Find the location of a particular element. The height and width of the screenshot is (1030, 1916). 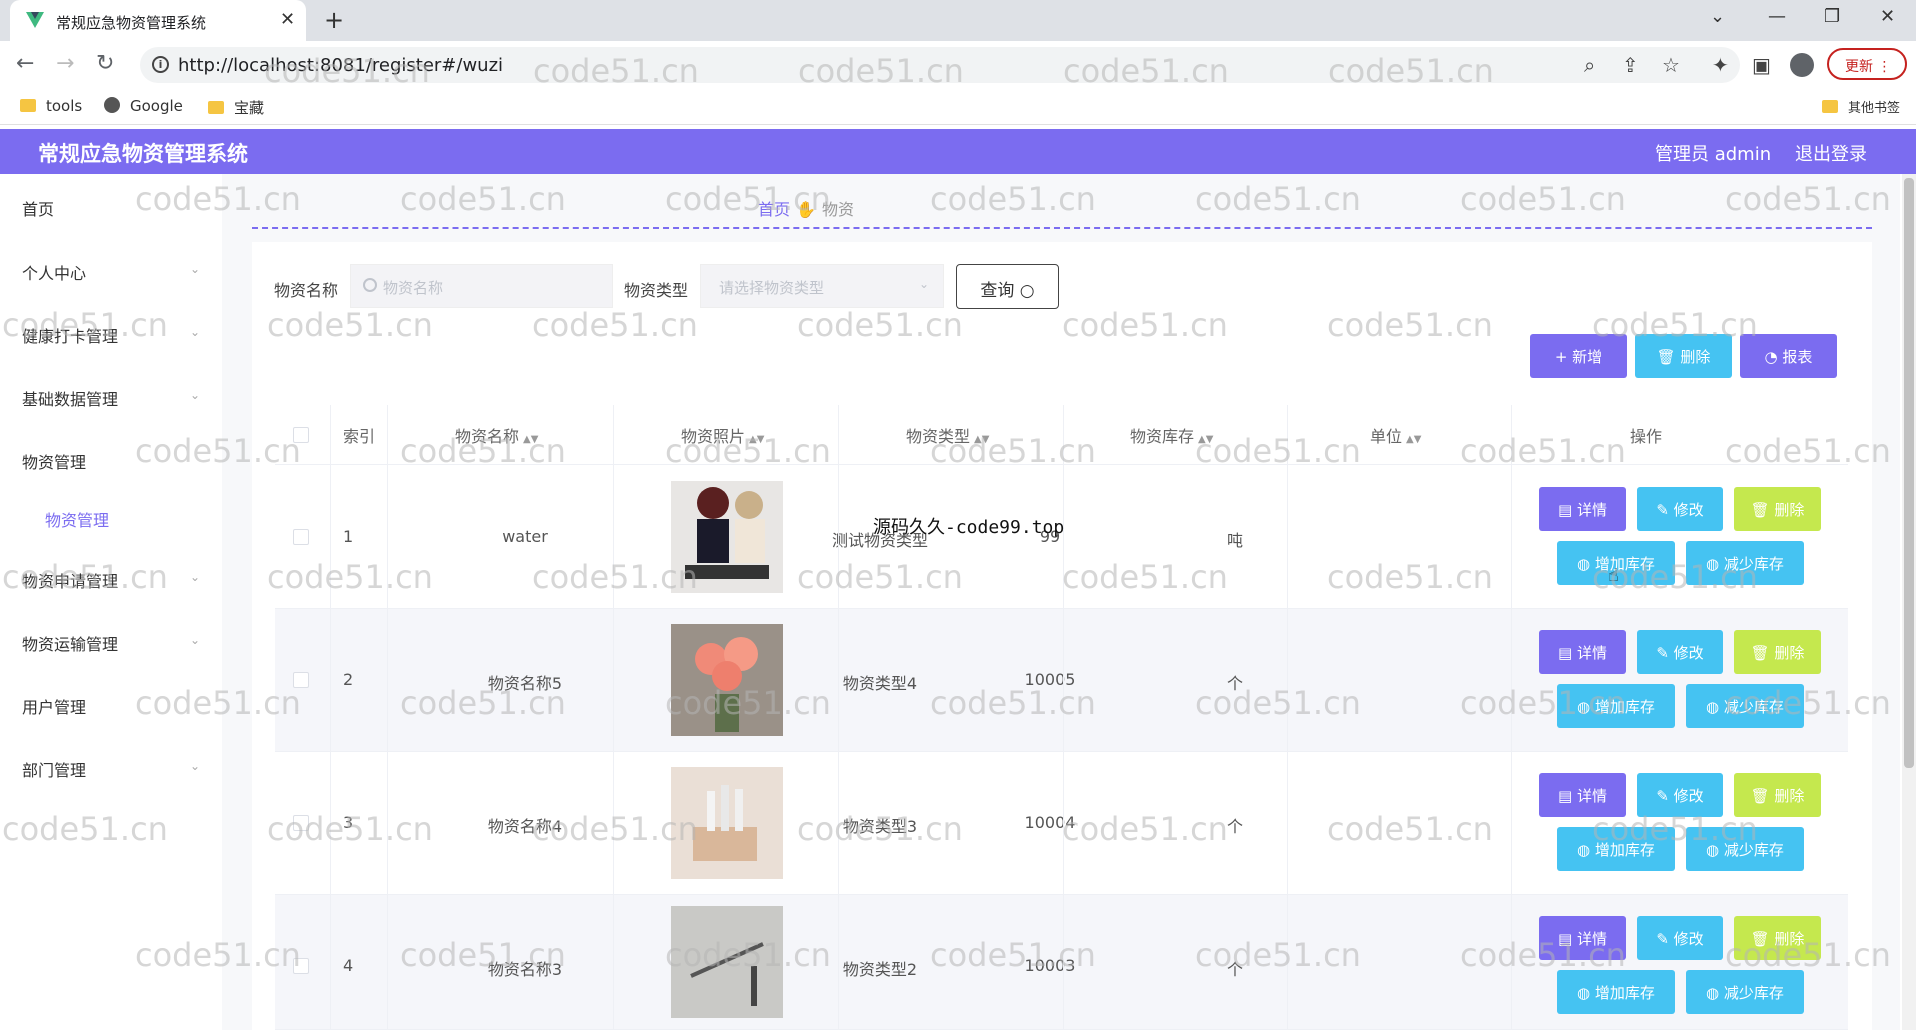

back-icon: ← is located at coordinates (25, 63).